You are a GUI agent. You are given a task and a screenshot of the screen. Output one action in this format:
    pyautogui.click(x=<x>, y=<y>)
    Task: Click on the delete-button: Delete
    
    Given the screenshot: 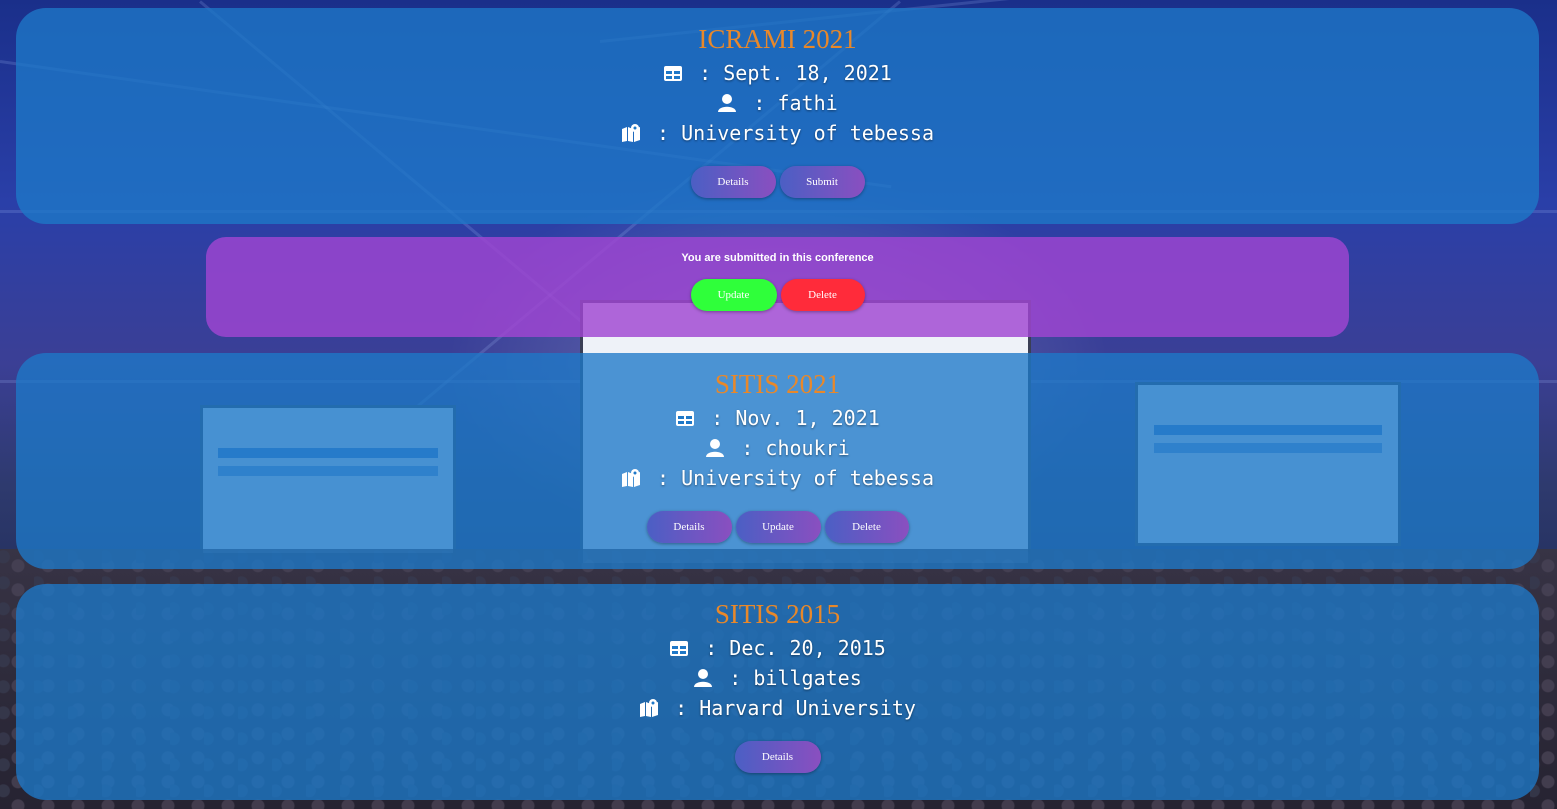 What is the action you would take?
    pyautogui.click(x=866, y=527)
    